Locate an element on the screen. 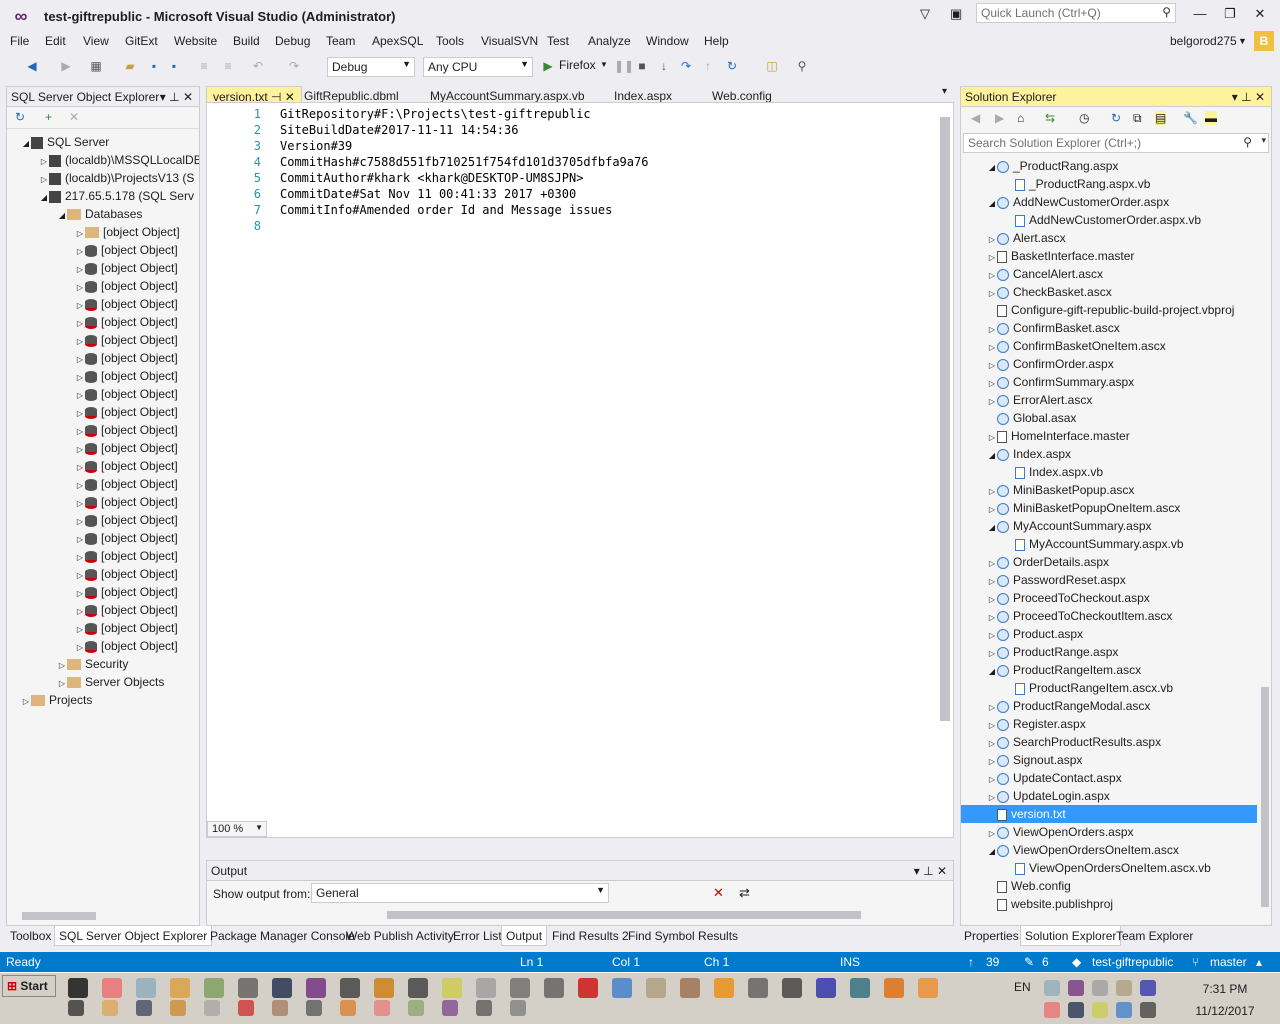 This screenshot has height=1024, width=1280. menu-team: Team is located at coordinates (340, 41).